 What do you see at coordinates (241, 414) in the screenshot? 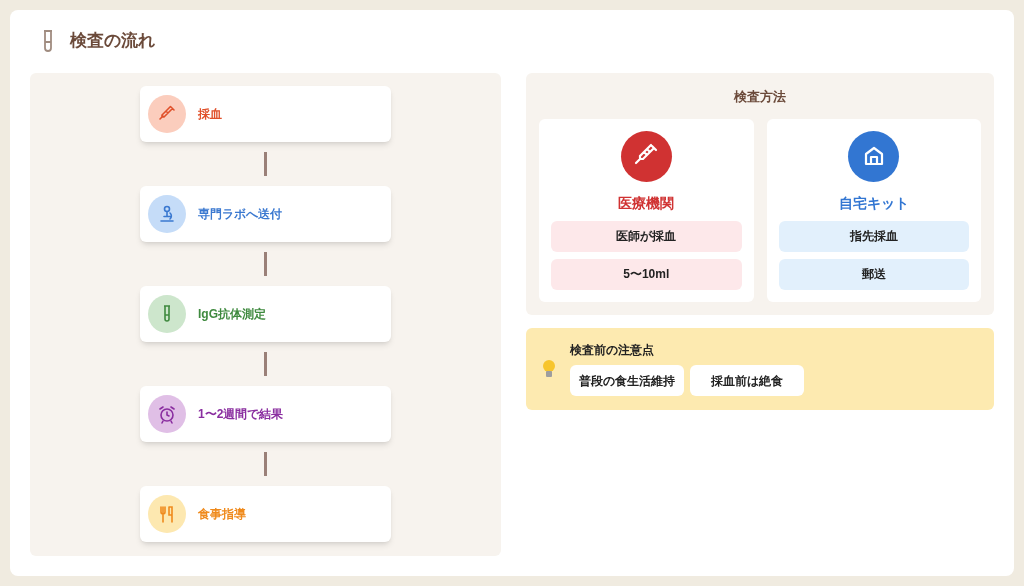
I see `step-label: 1〜2週間で結果` at bounding box center [241, 414].